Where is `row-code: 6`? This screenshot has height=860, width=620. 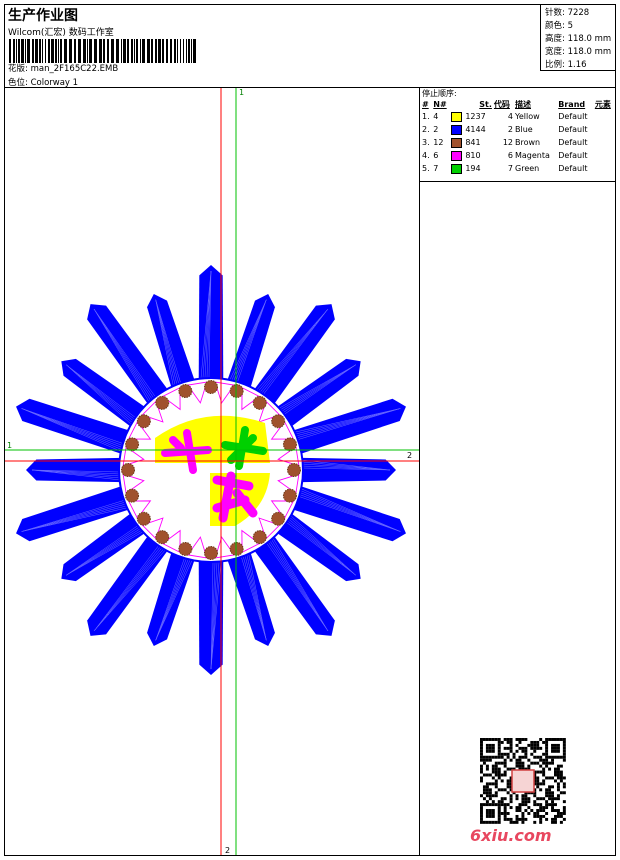 row-code: 6 is located at coordinates (510, 155).